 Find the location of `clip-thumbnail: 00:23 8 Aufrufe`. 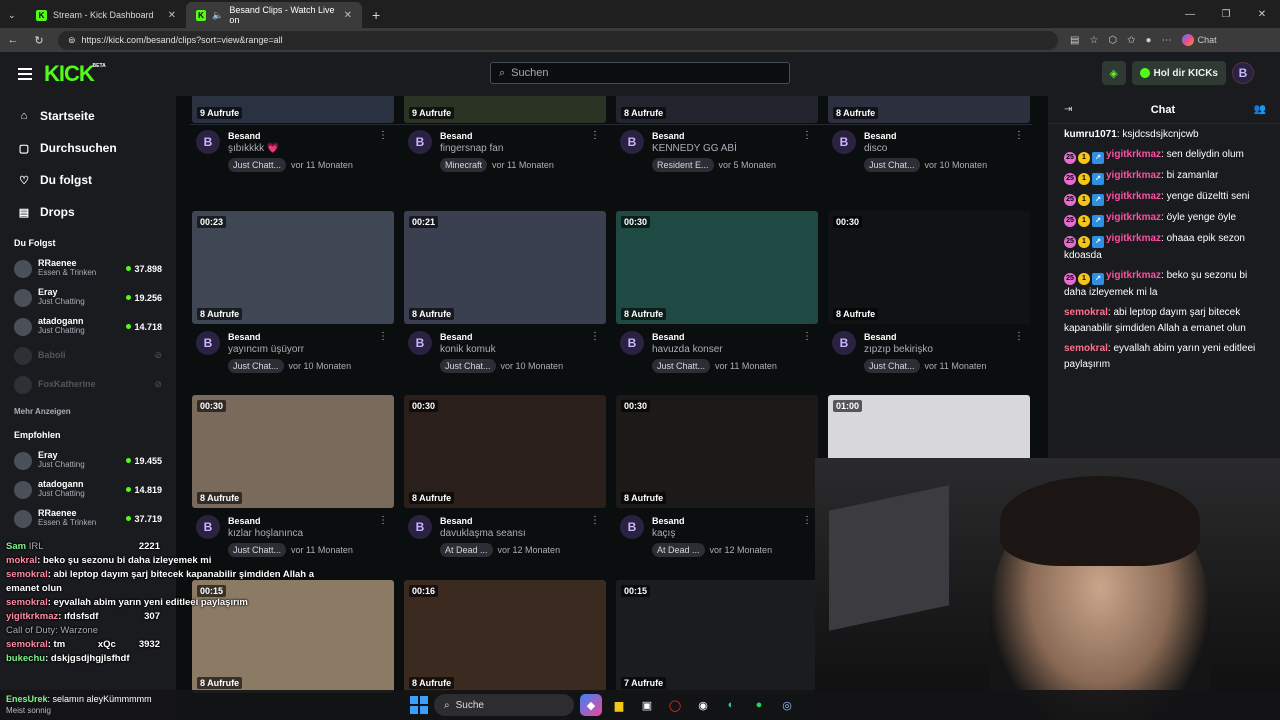

clip-thumbnail: 00:23 8 Aufrufe is located at coordinates (293, 267).